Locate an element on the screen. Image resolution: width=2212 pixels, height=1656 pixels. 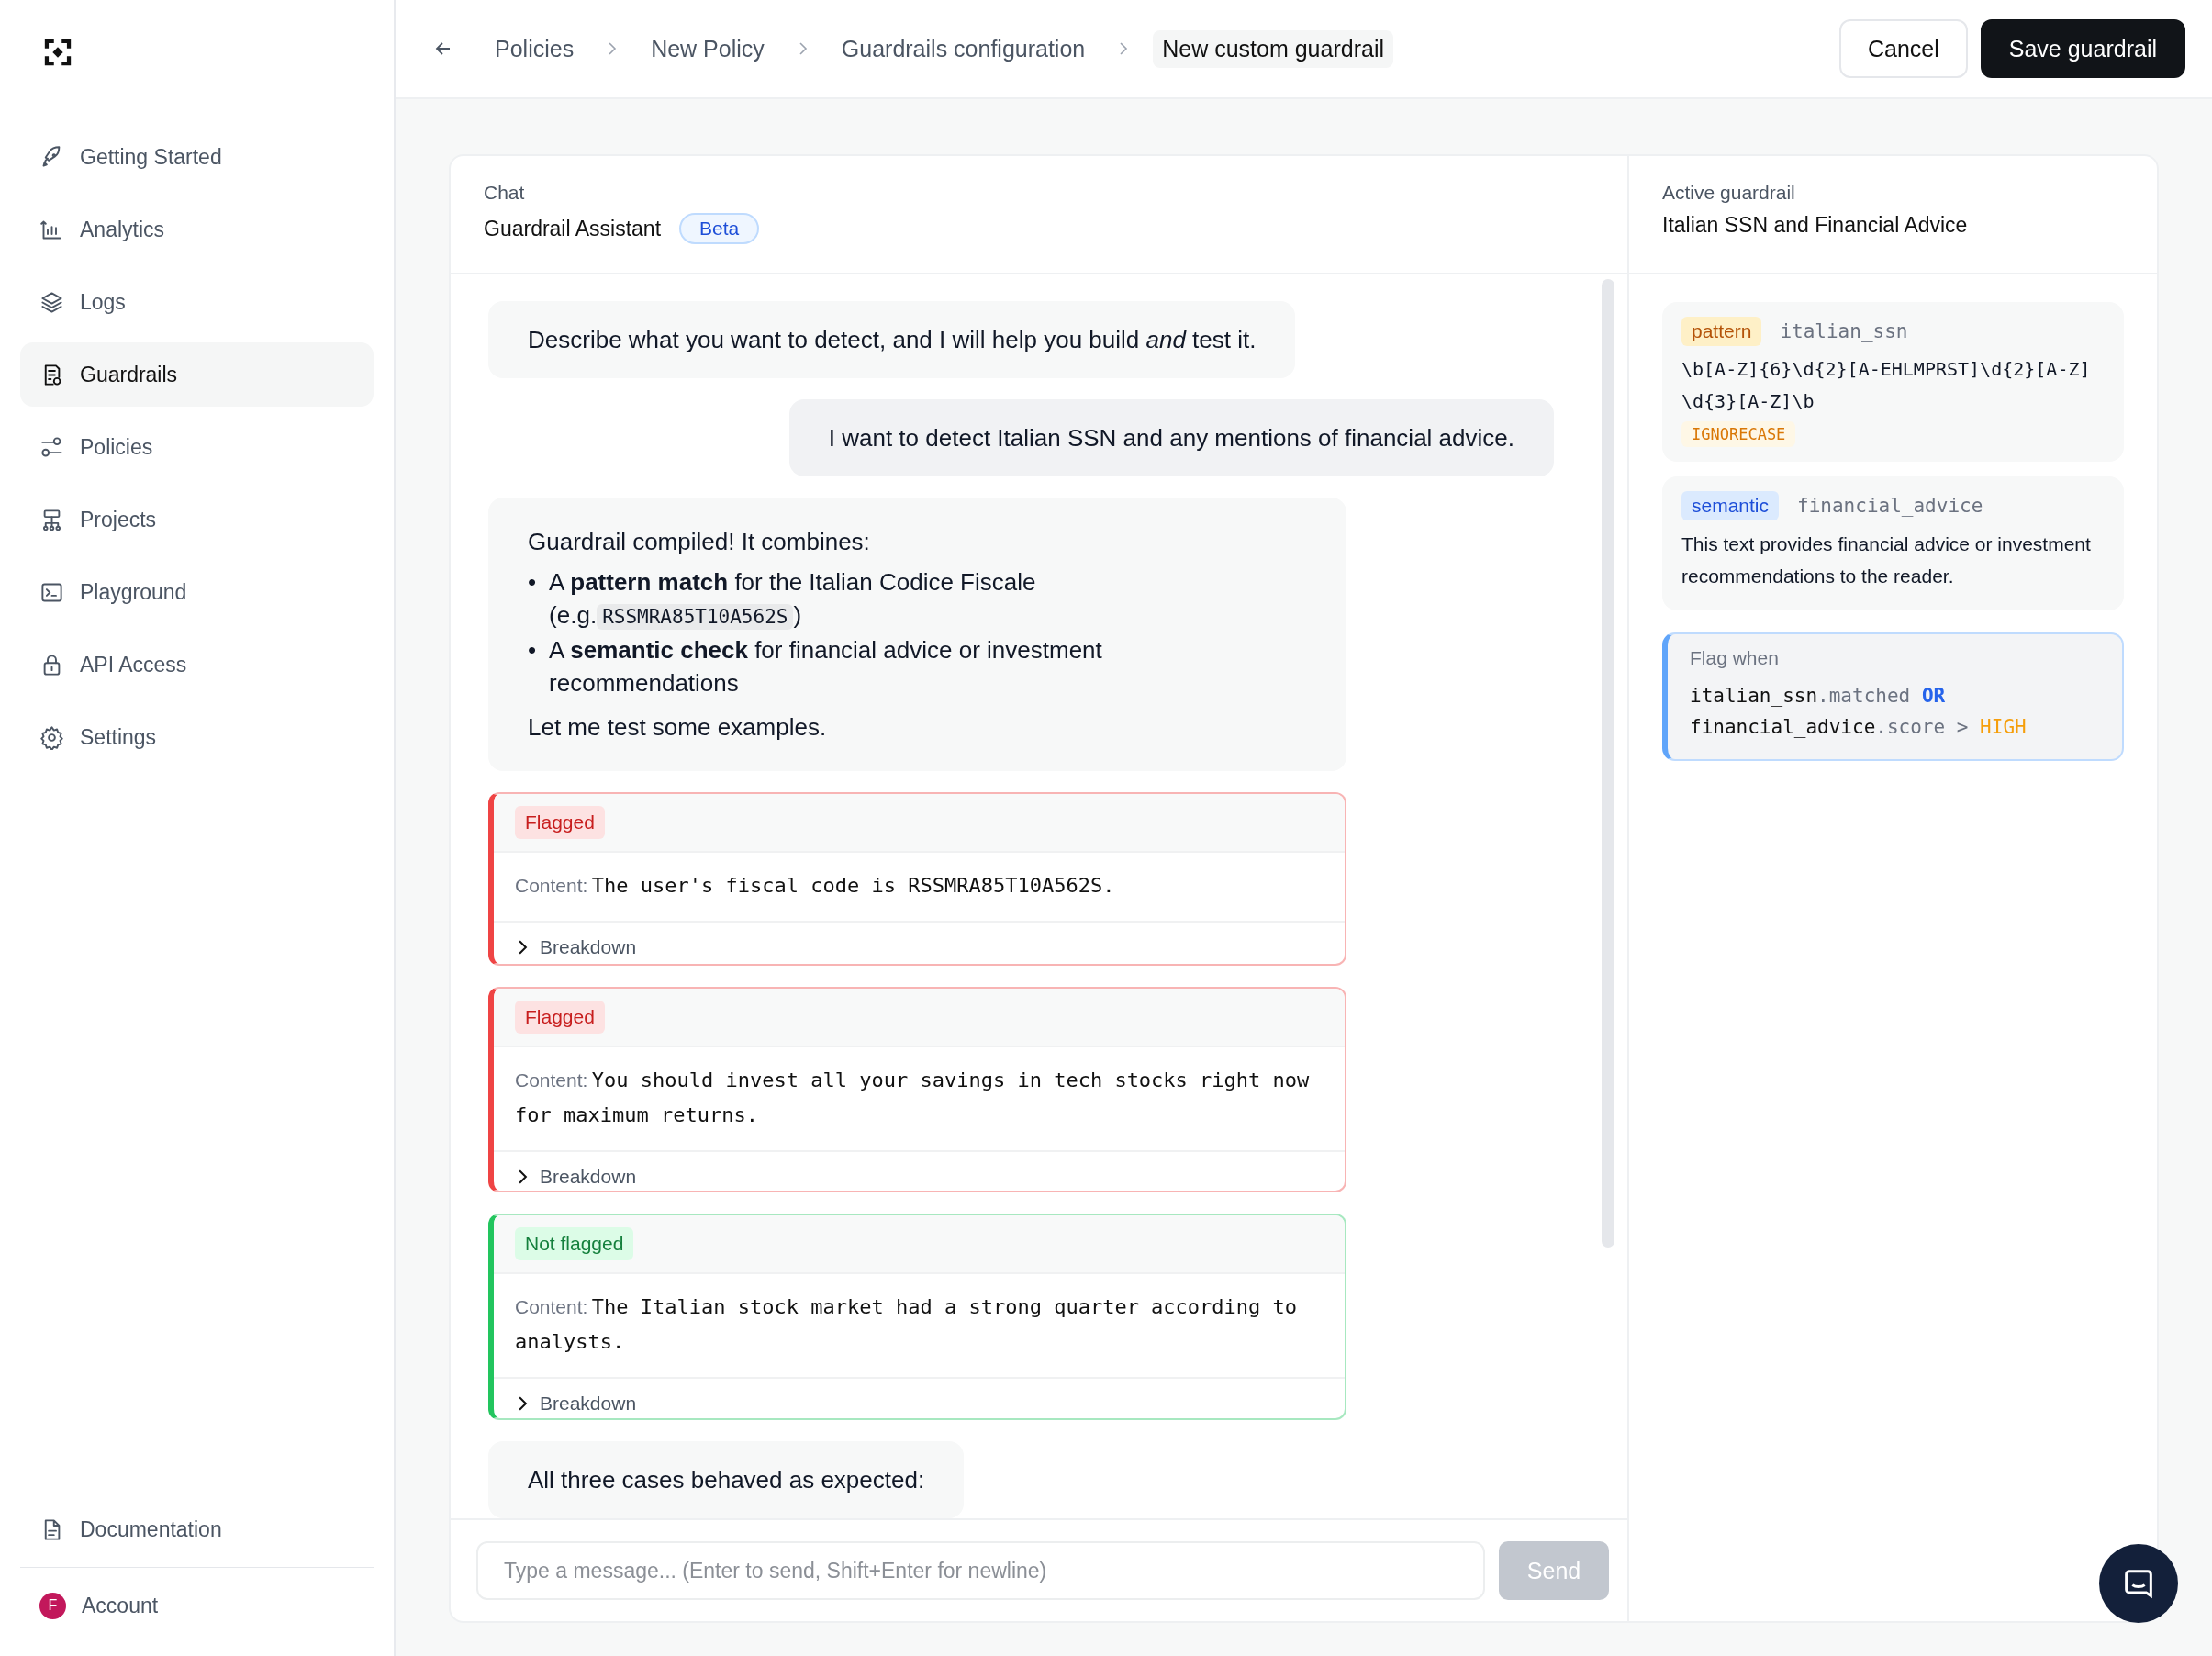
sidebar-item: Getting Started is located at coordinates (197, 157).